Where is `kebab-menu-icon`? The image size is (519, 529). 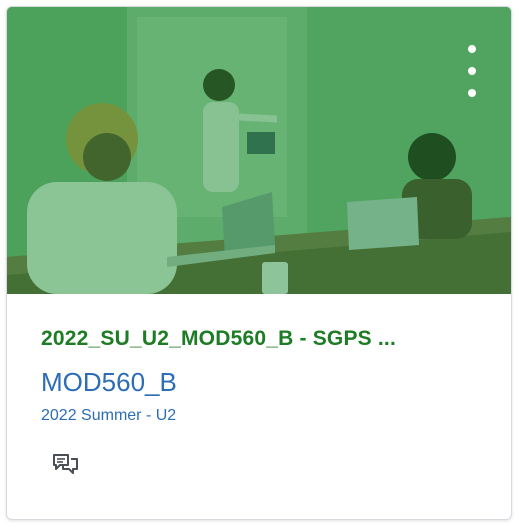
kebab-menu-icon is located at coordinates (472, 71).